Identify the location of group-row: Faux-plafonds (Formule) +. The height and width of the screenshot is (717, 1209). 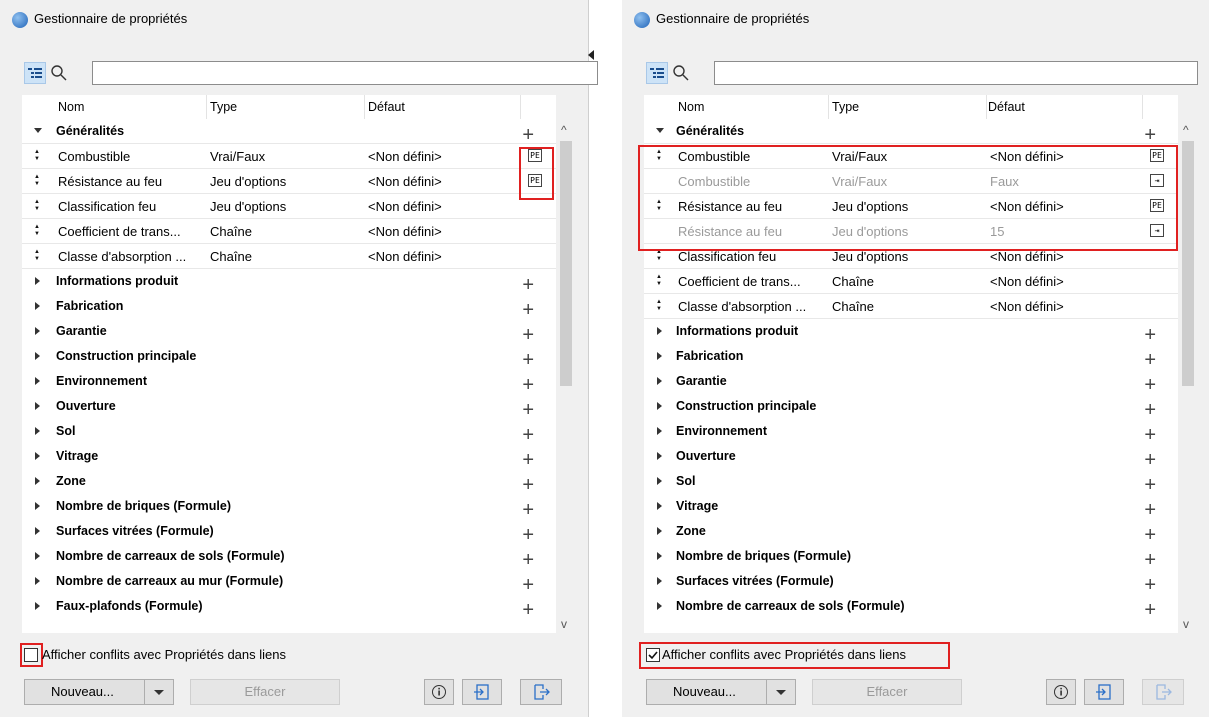
(289, 608).